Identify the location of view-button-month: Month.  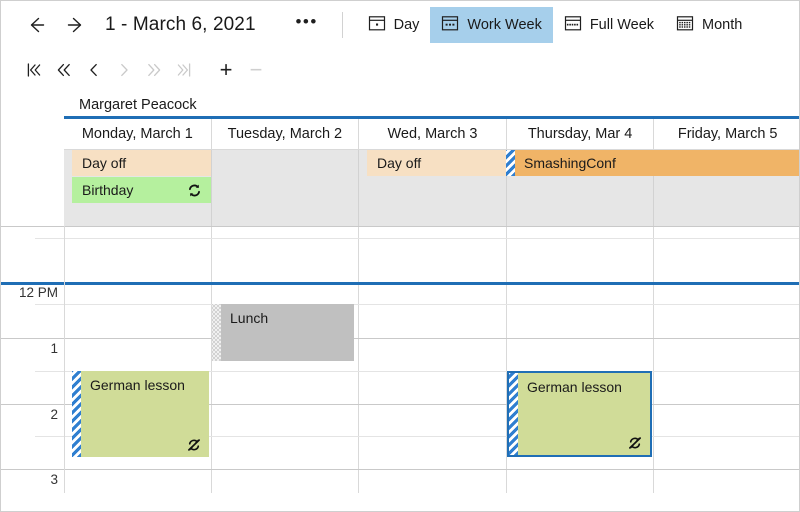
(709, 25).